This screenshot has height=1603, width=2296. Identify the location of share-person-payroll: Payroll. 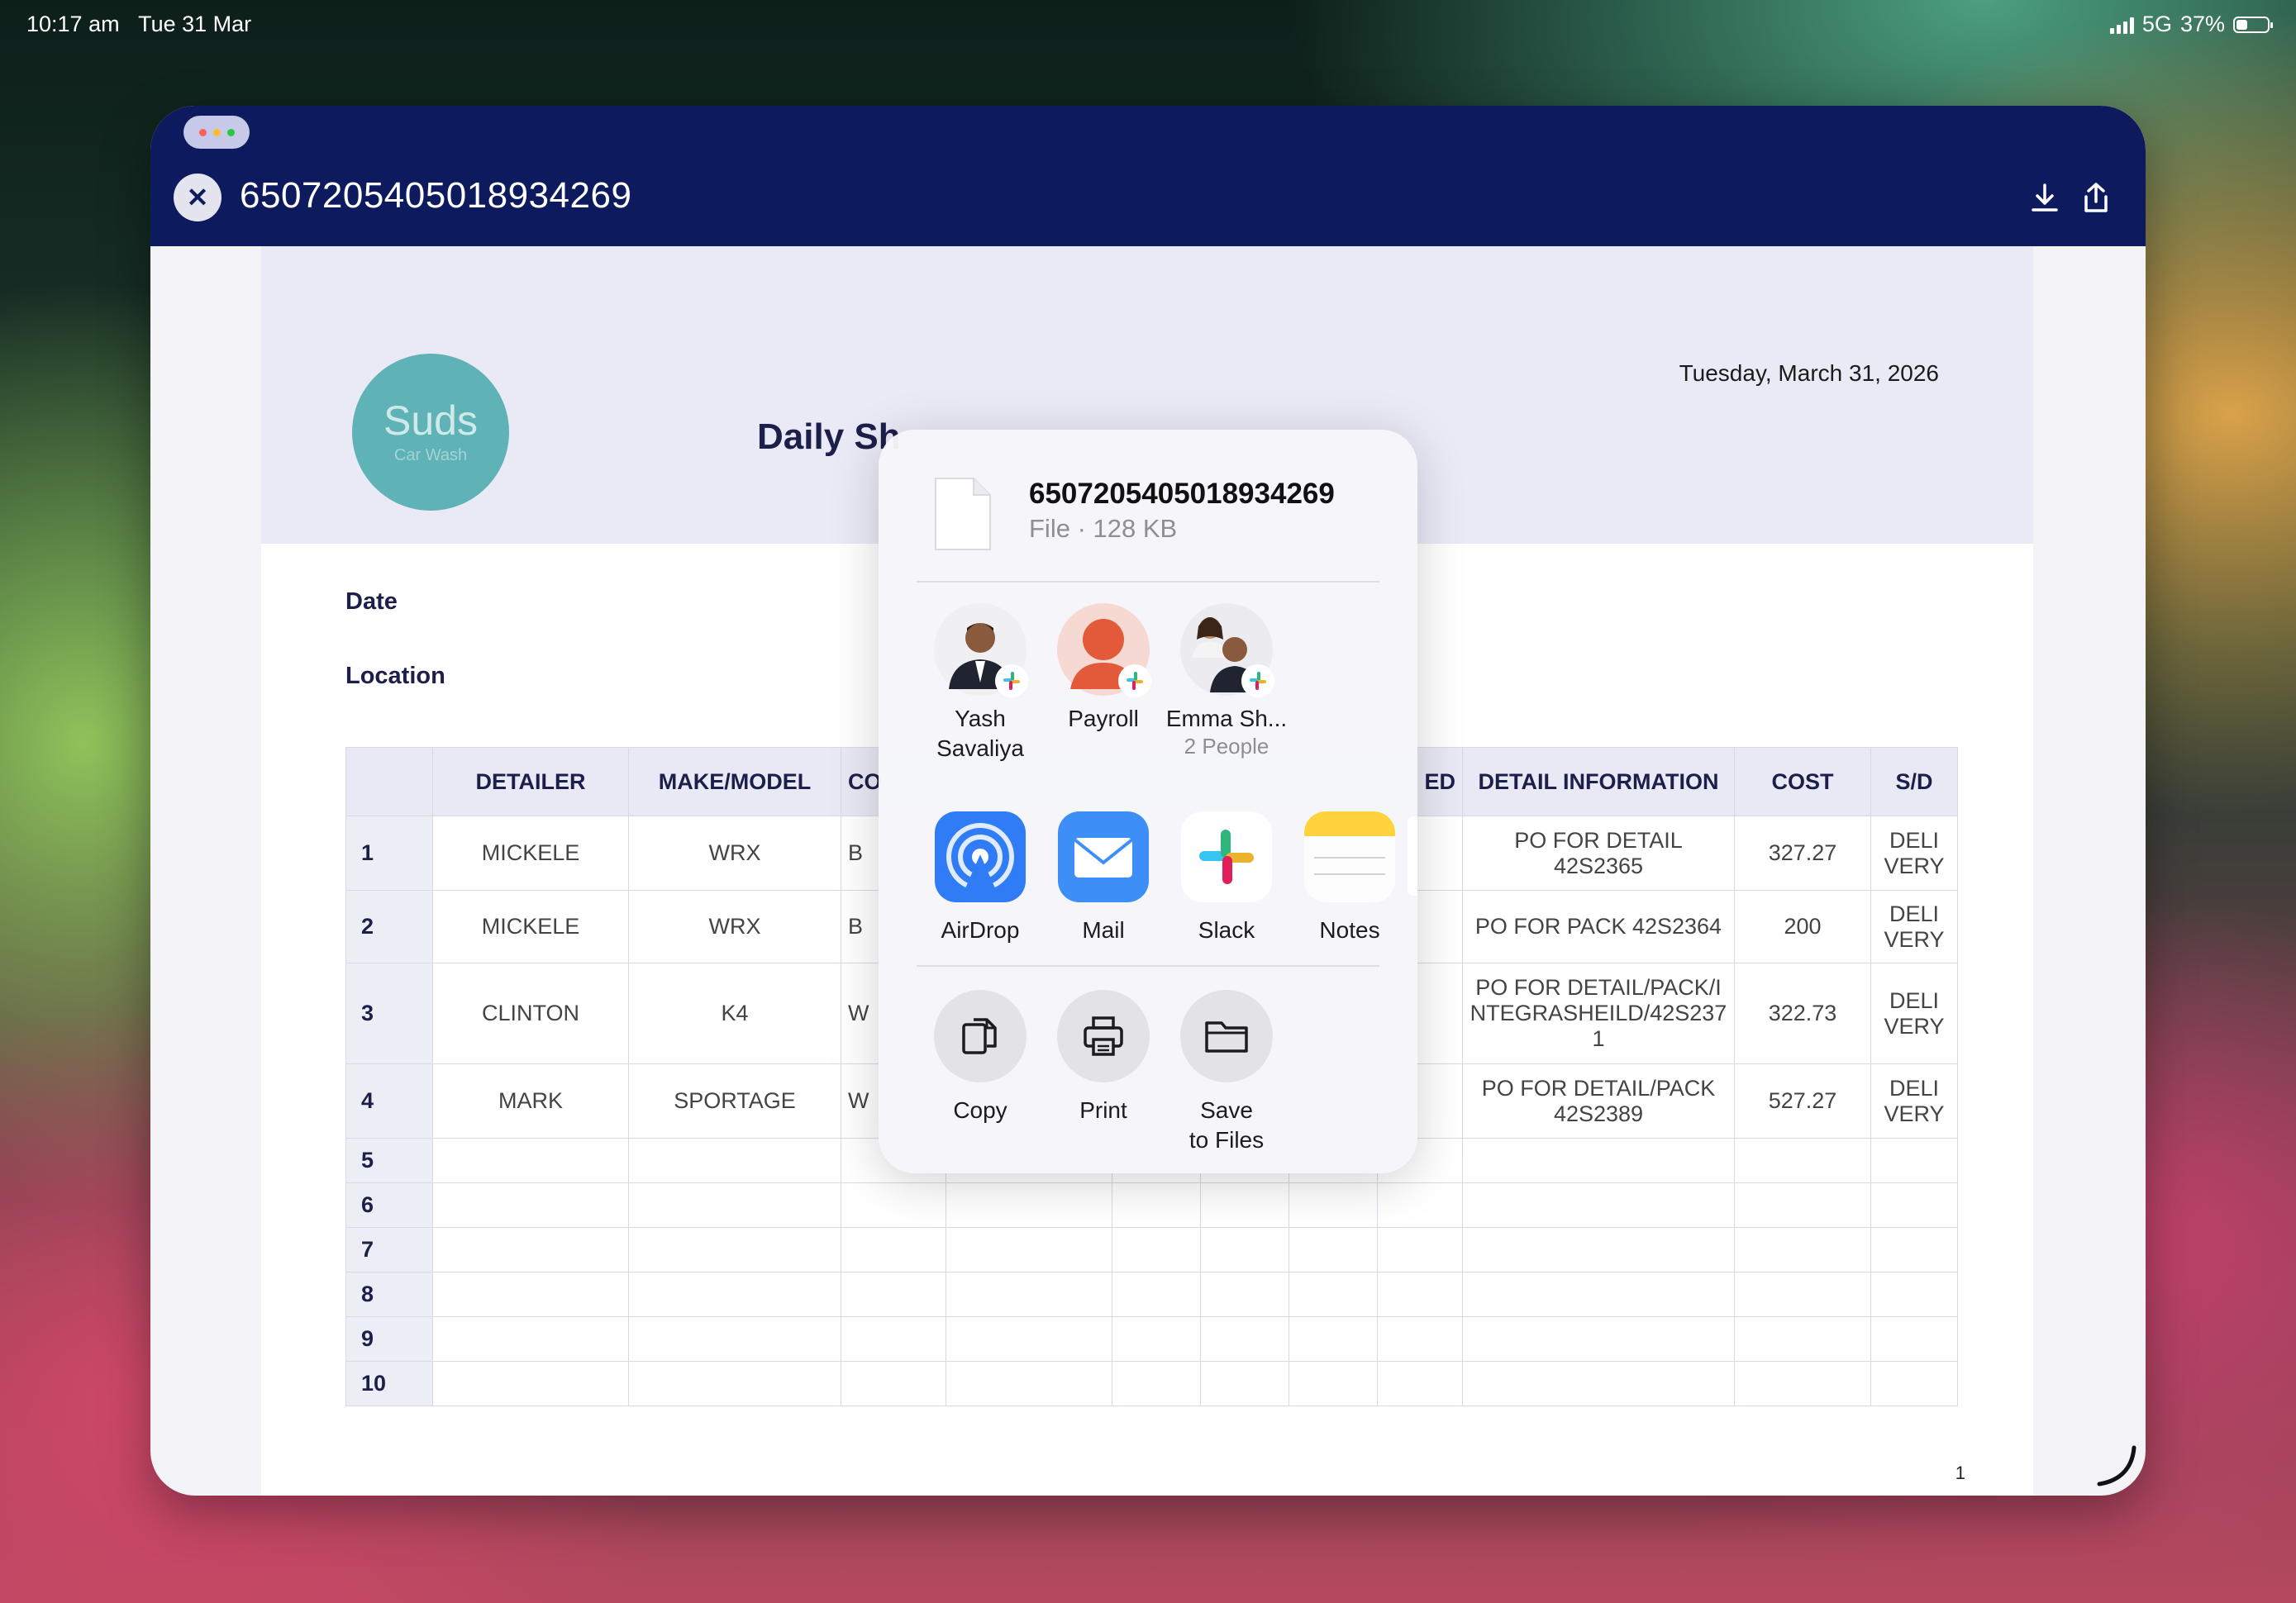
(1103, 668).